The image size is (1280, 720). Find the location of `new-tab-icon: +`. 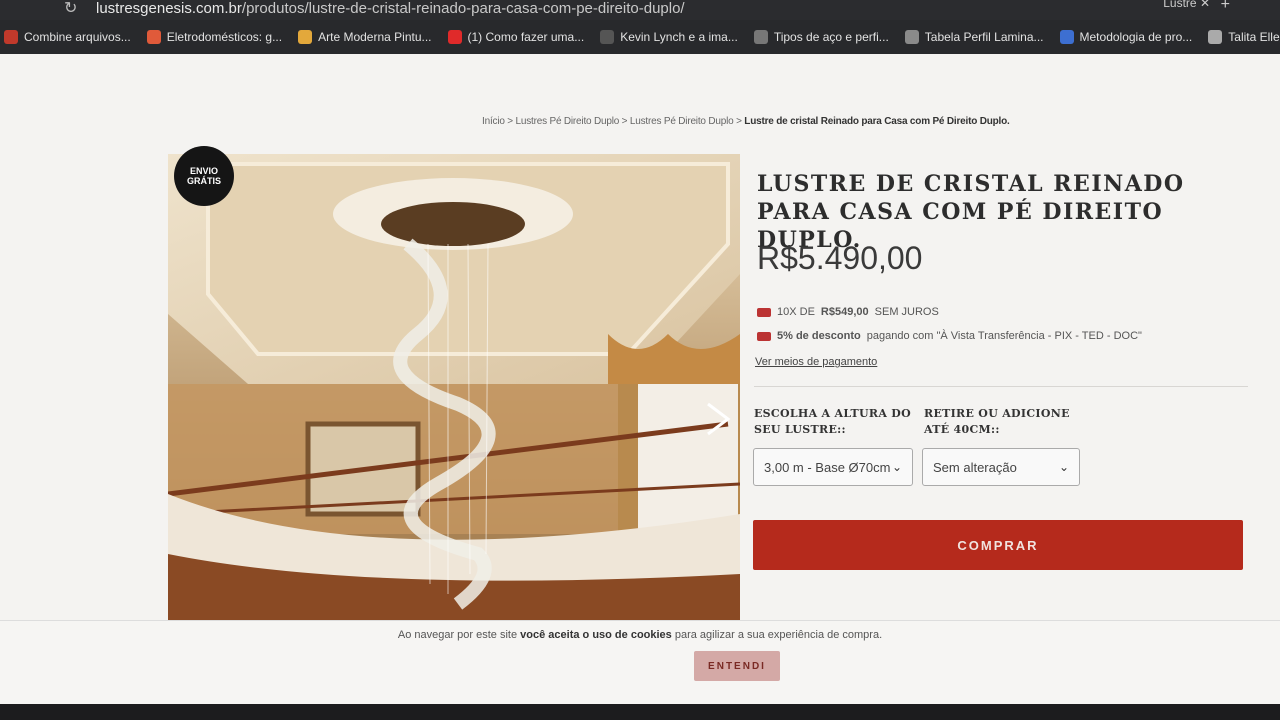

new-tab-icon: + is located at coordinates (1225, 7).